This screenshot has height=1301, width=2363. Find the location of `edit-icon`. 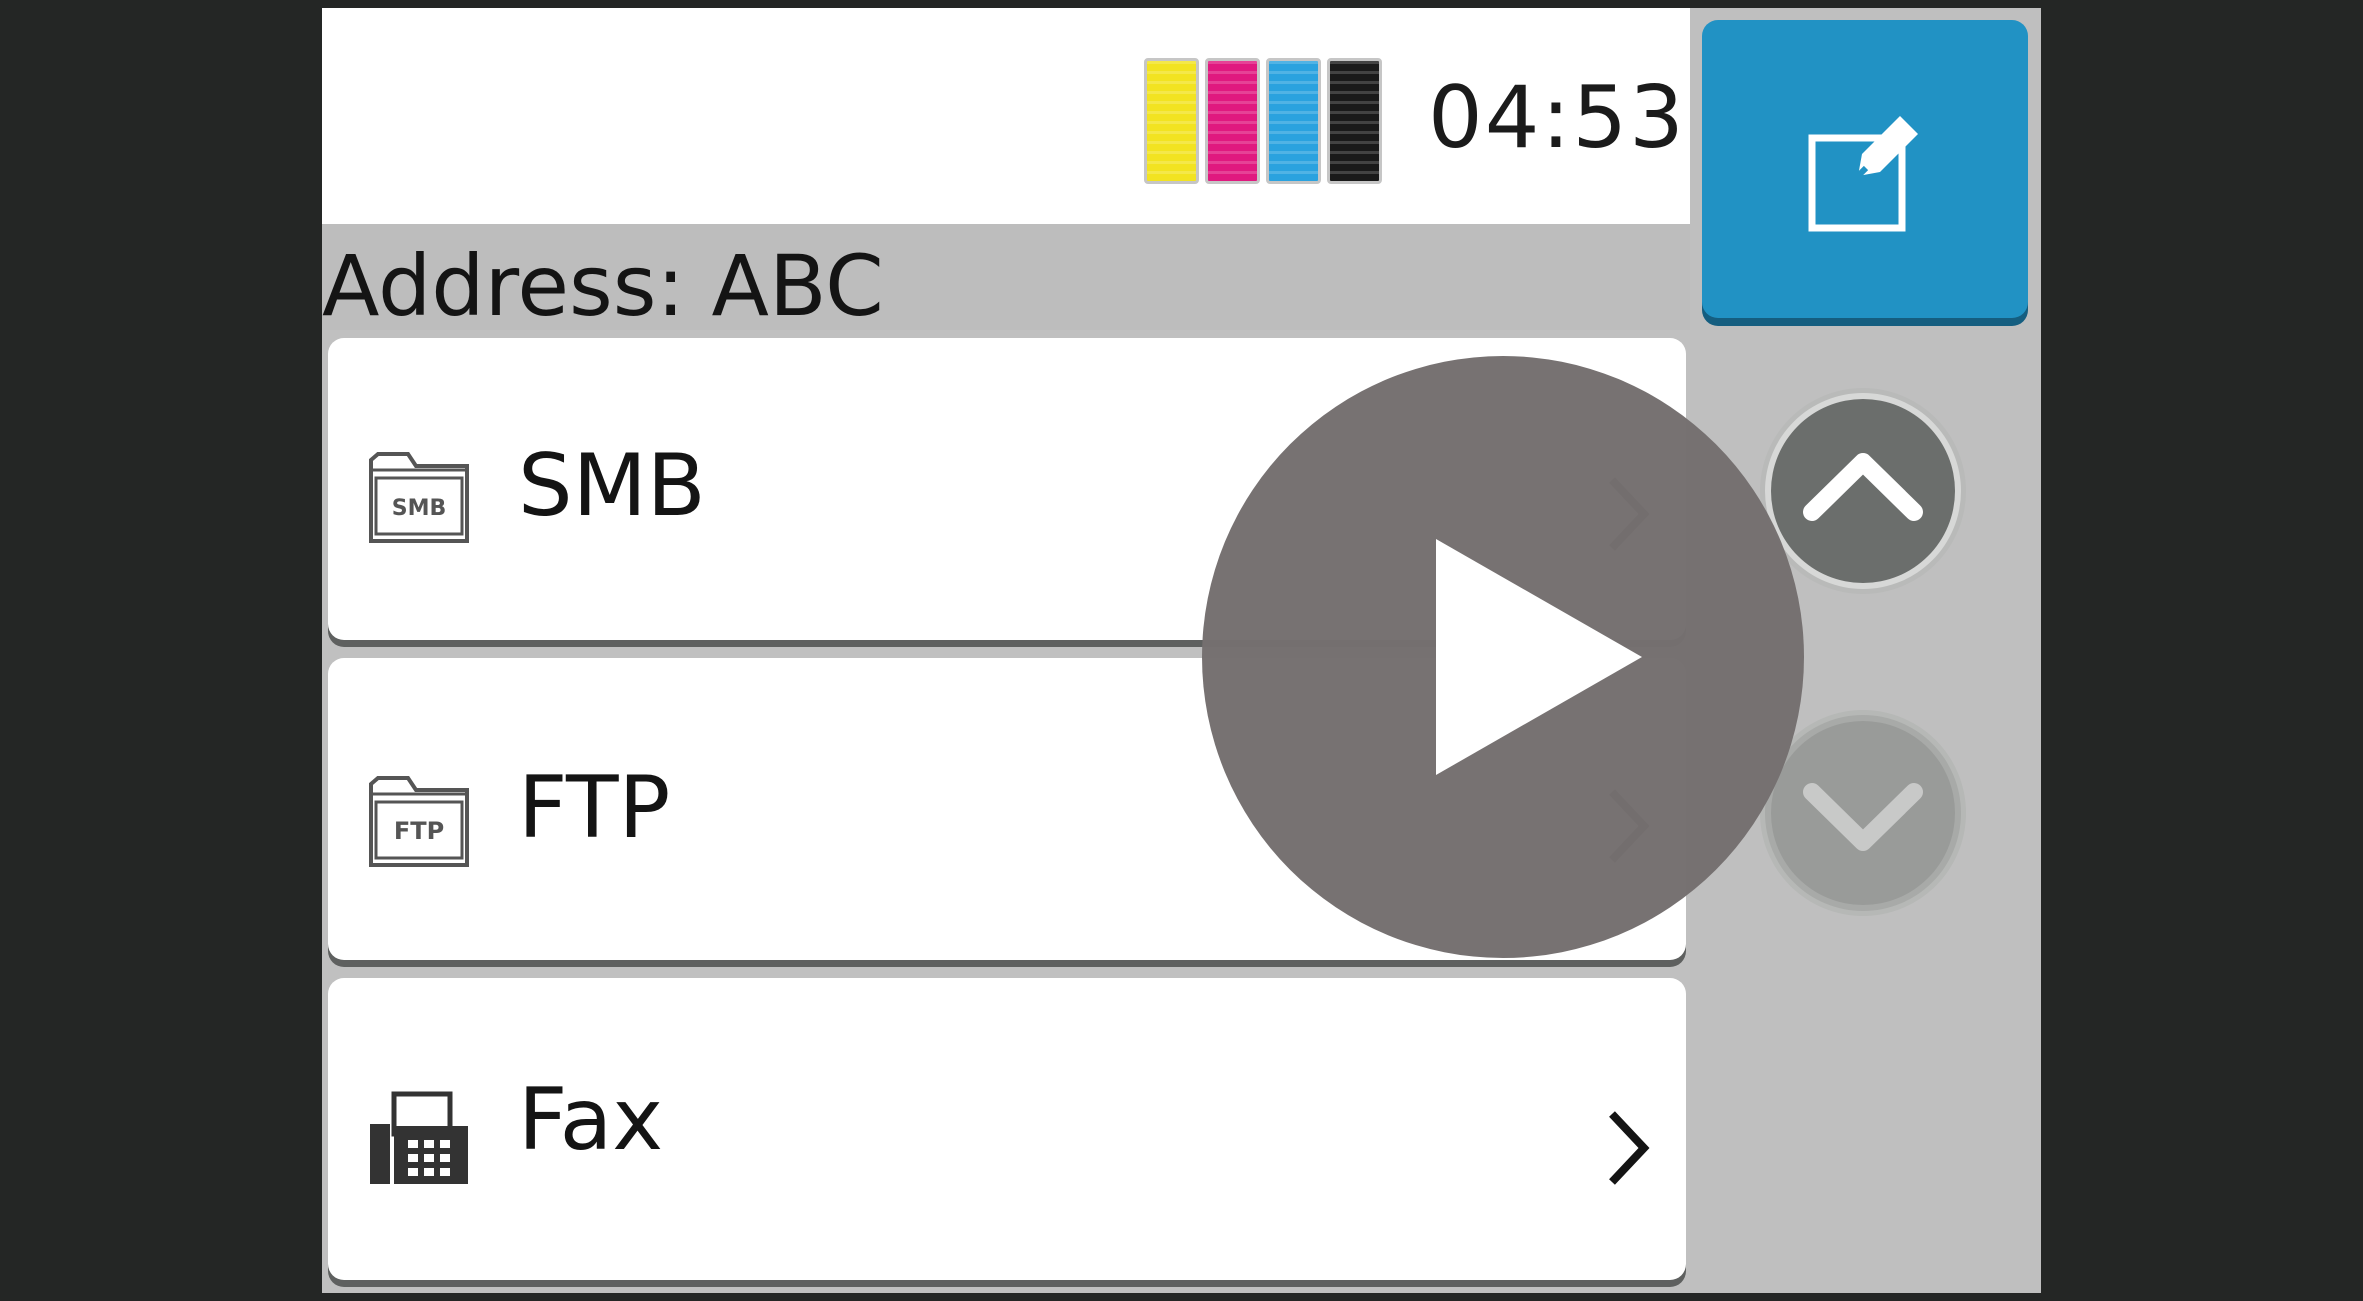

edit-icon is located at coordinates (1863, 174).